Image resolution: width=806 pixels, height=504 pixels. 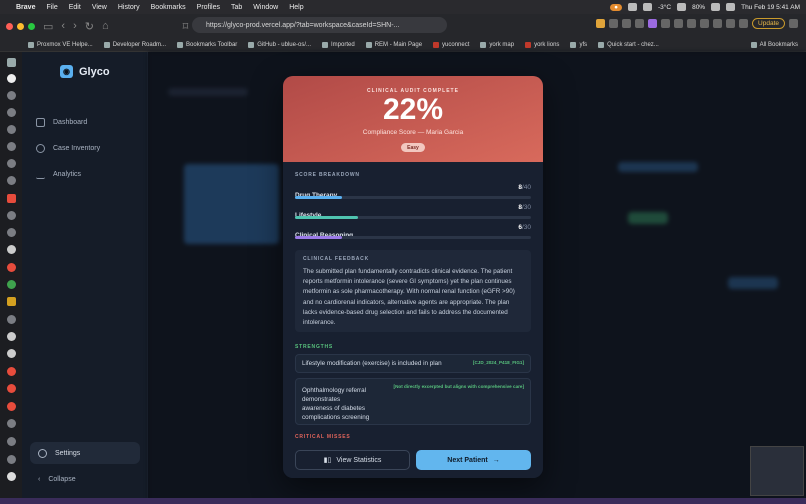 What do you see at coordinates (68, 148) in the screenshot?
I see `nav-case-inventory: Case Inventory` at bounding box center [68, 148].